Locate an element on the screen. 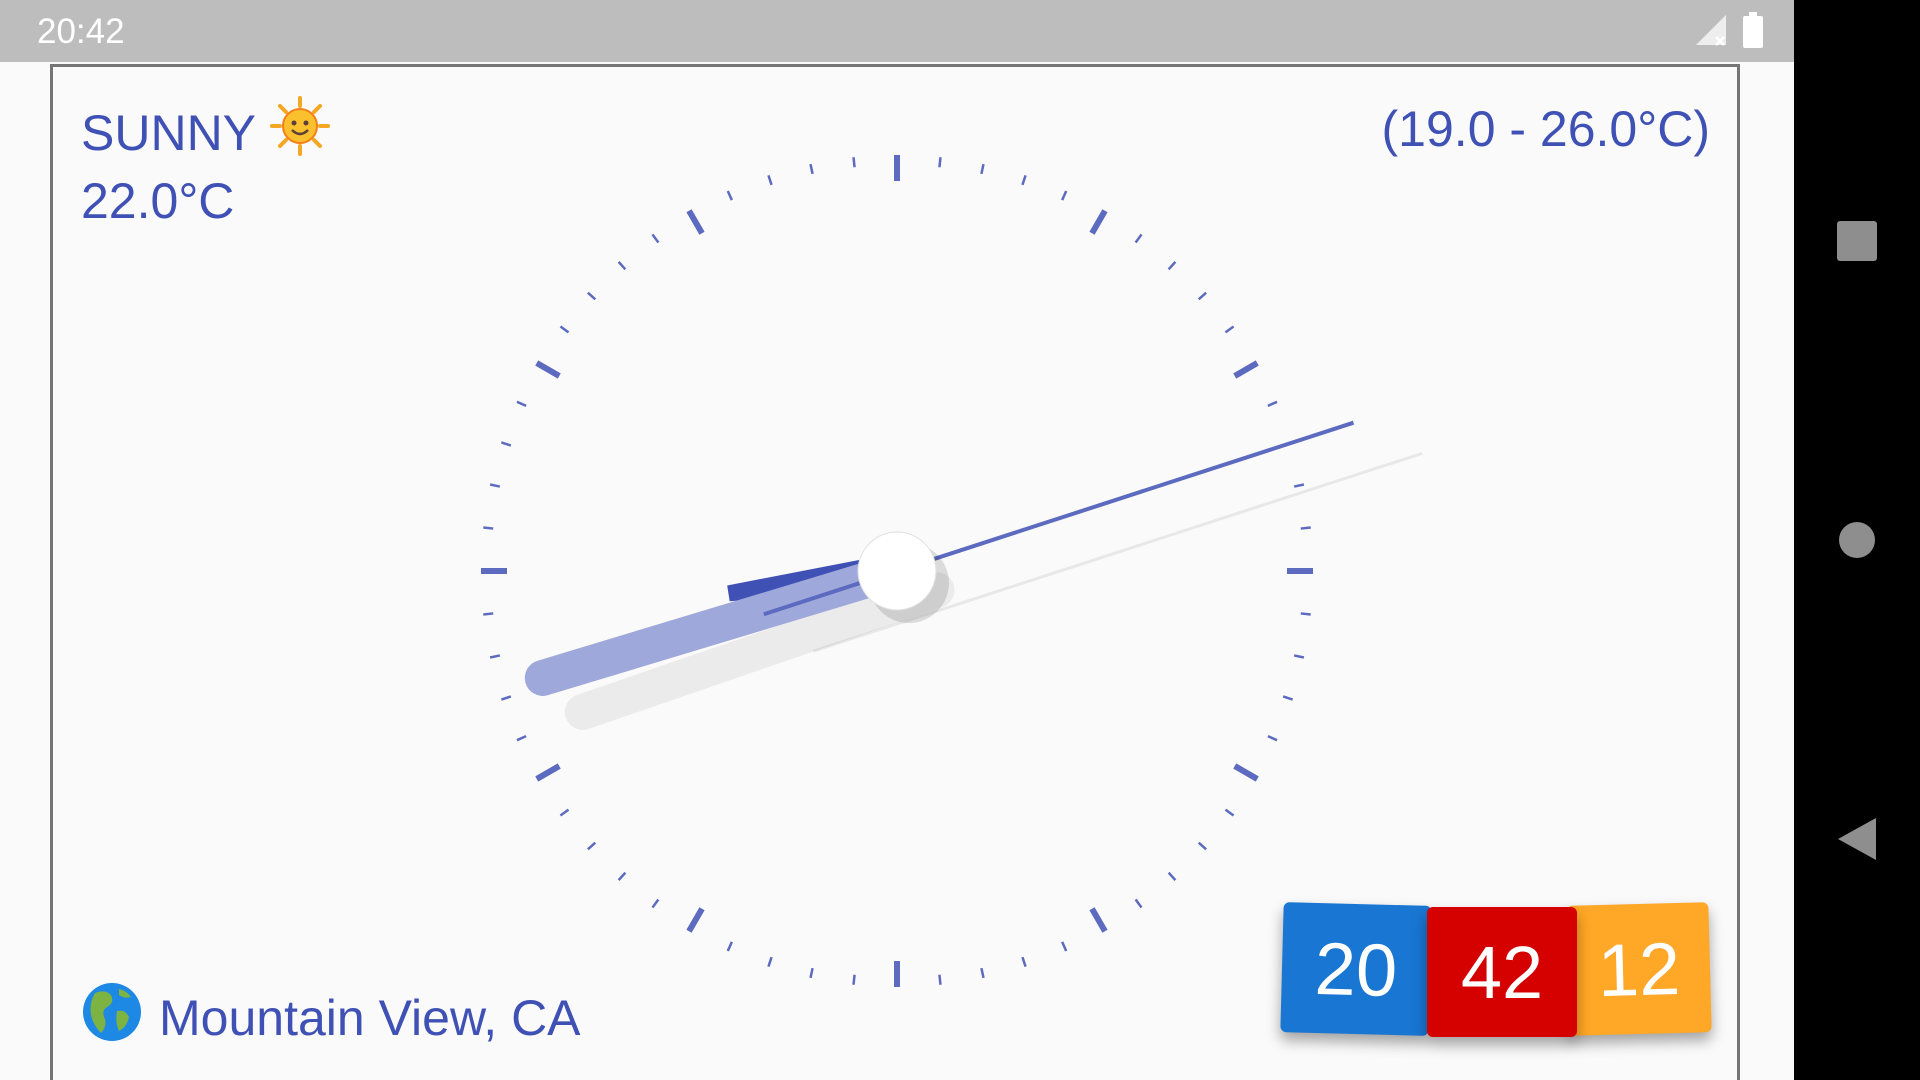 The width and height of the screenshot is (1920, 1080). recents-button is located at coordinates (1857, 241).